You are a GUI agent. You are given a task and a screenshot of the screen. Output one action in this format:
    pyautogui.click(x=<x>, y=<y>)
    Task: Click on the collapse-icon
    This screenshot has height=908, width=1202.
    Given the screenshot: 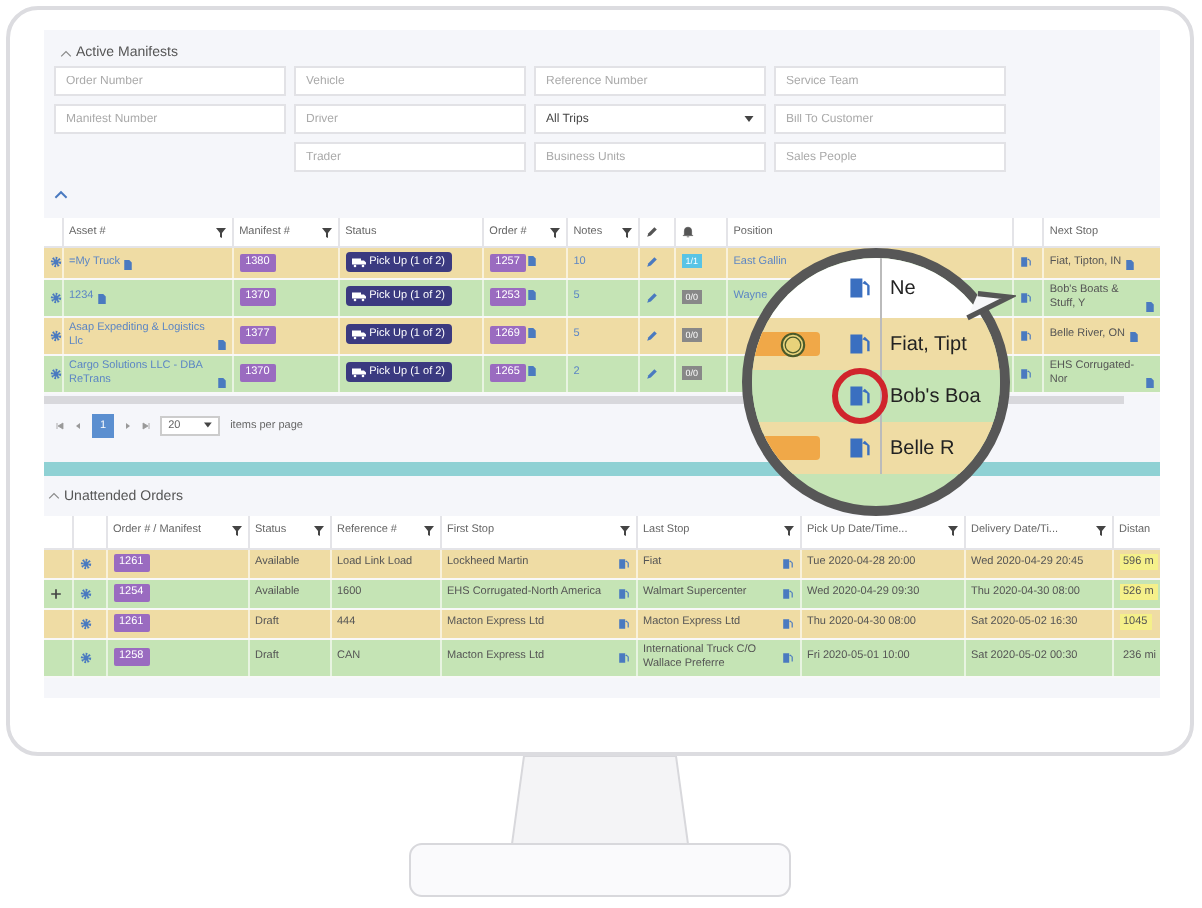 What is the action you would take?
    pyautogui.click(x=61, y=195)
    